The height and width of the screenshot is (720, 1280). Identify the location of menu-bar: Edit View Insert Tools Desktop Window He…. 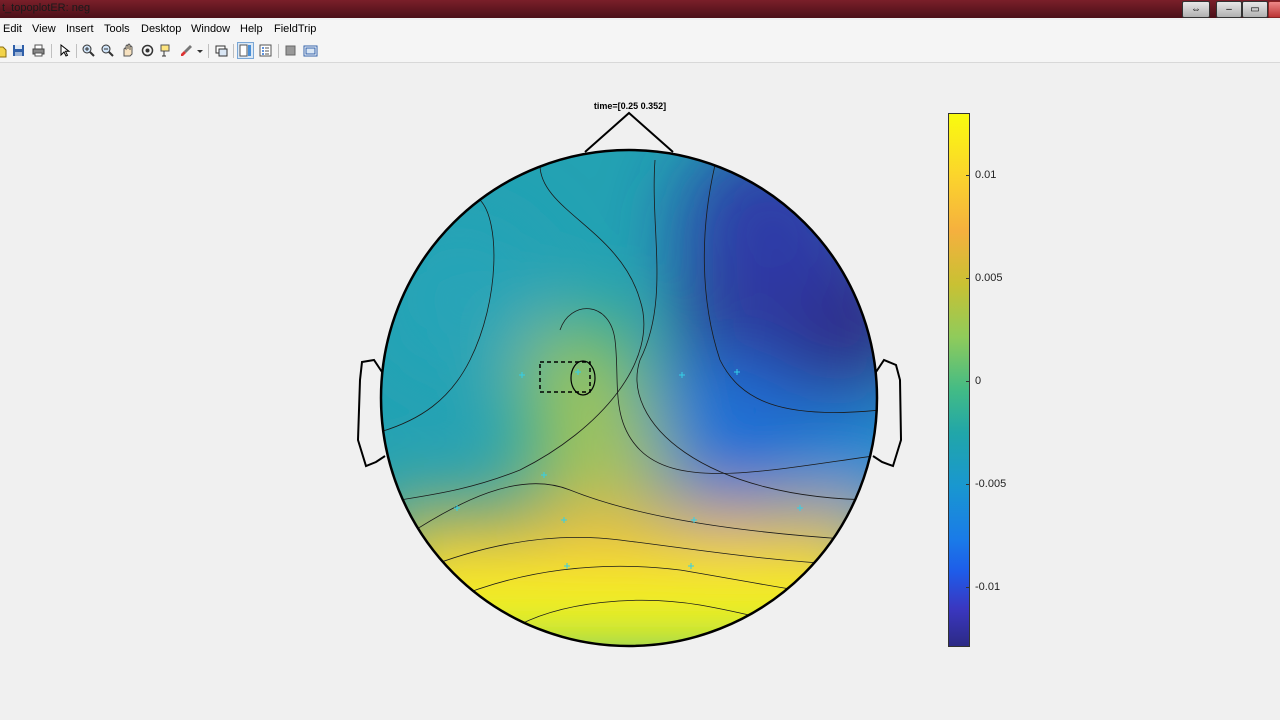
(640, 30).